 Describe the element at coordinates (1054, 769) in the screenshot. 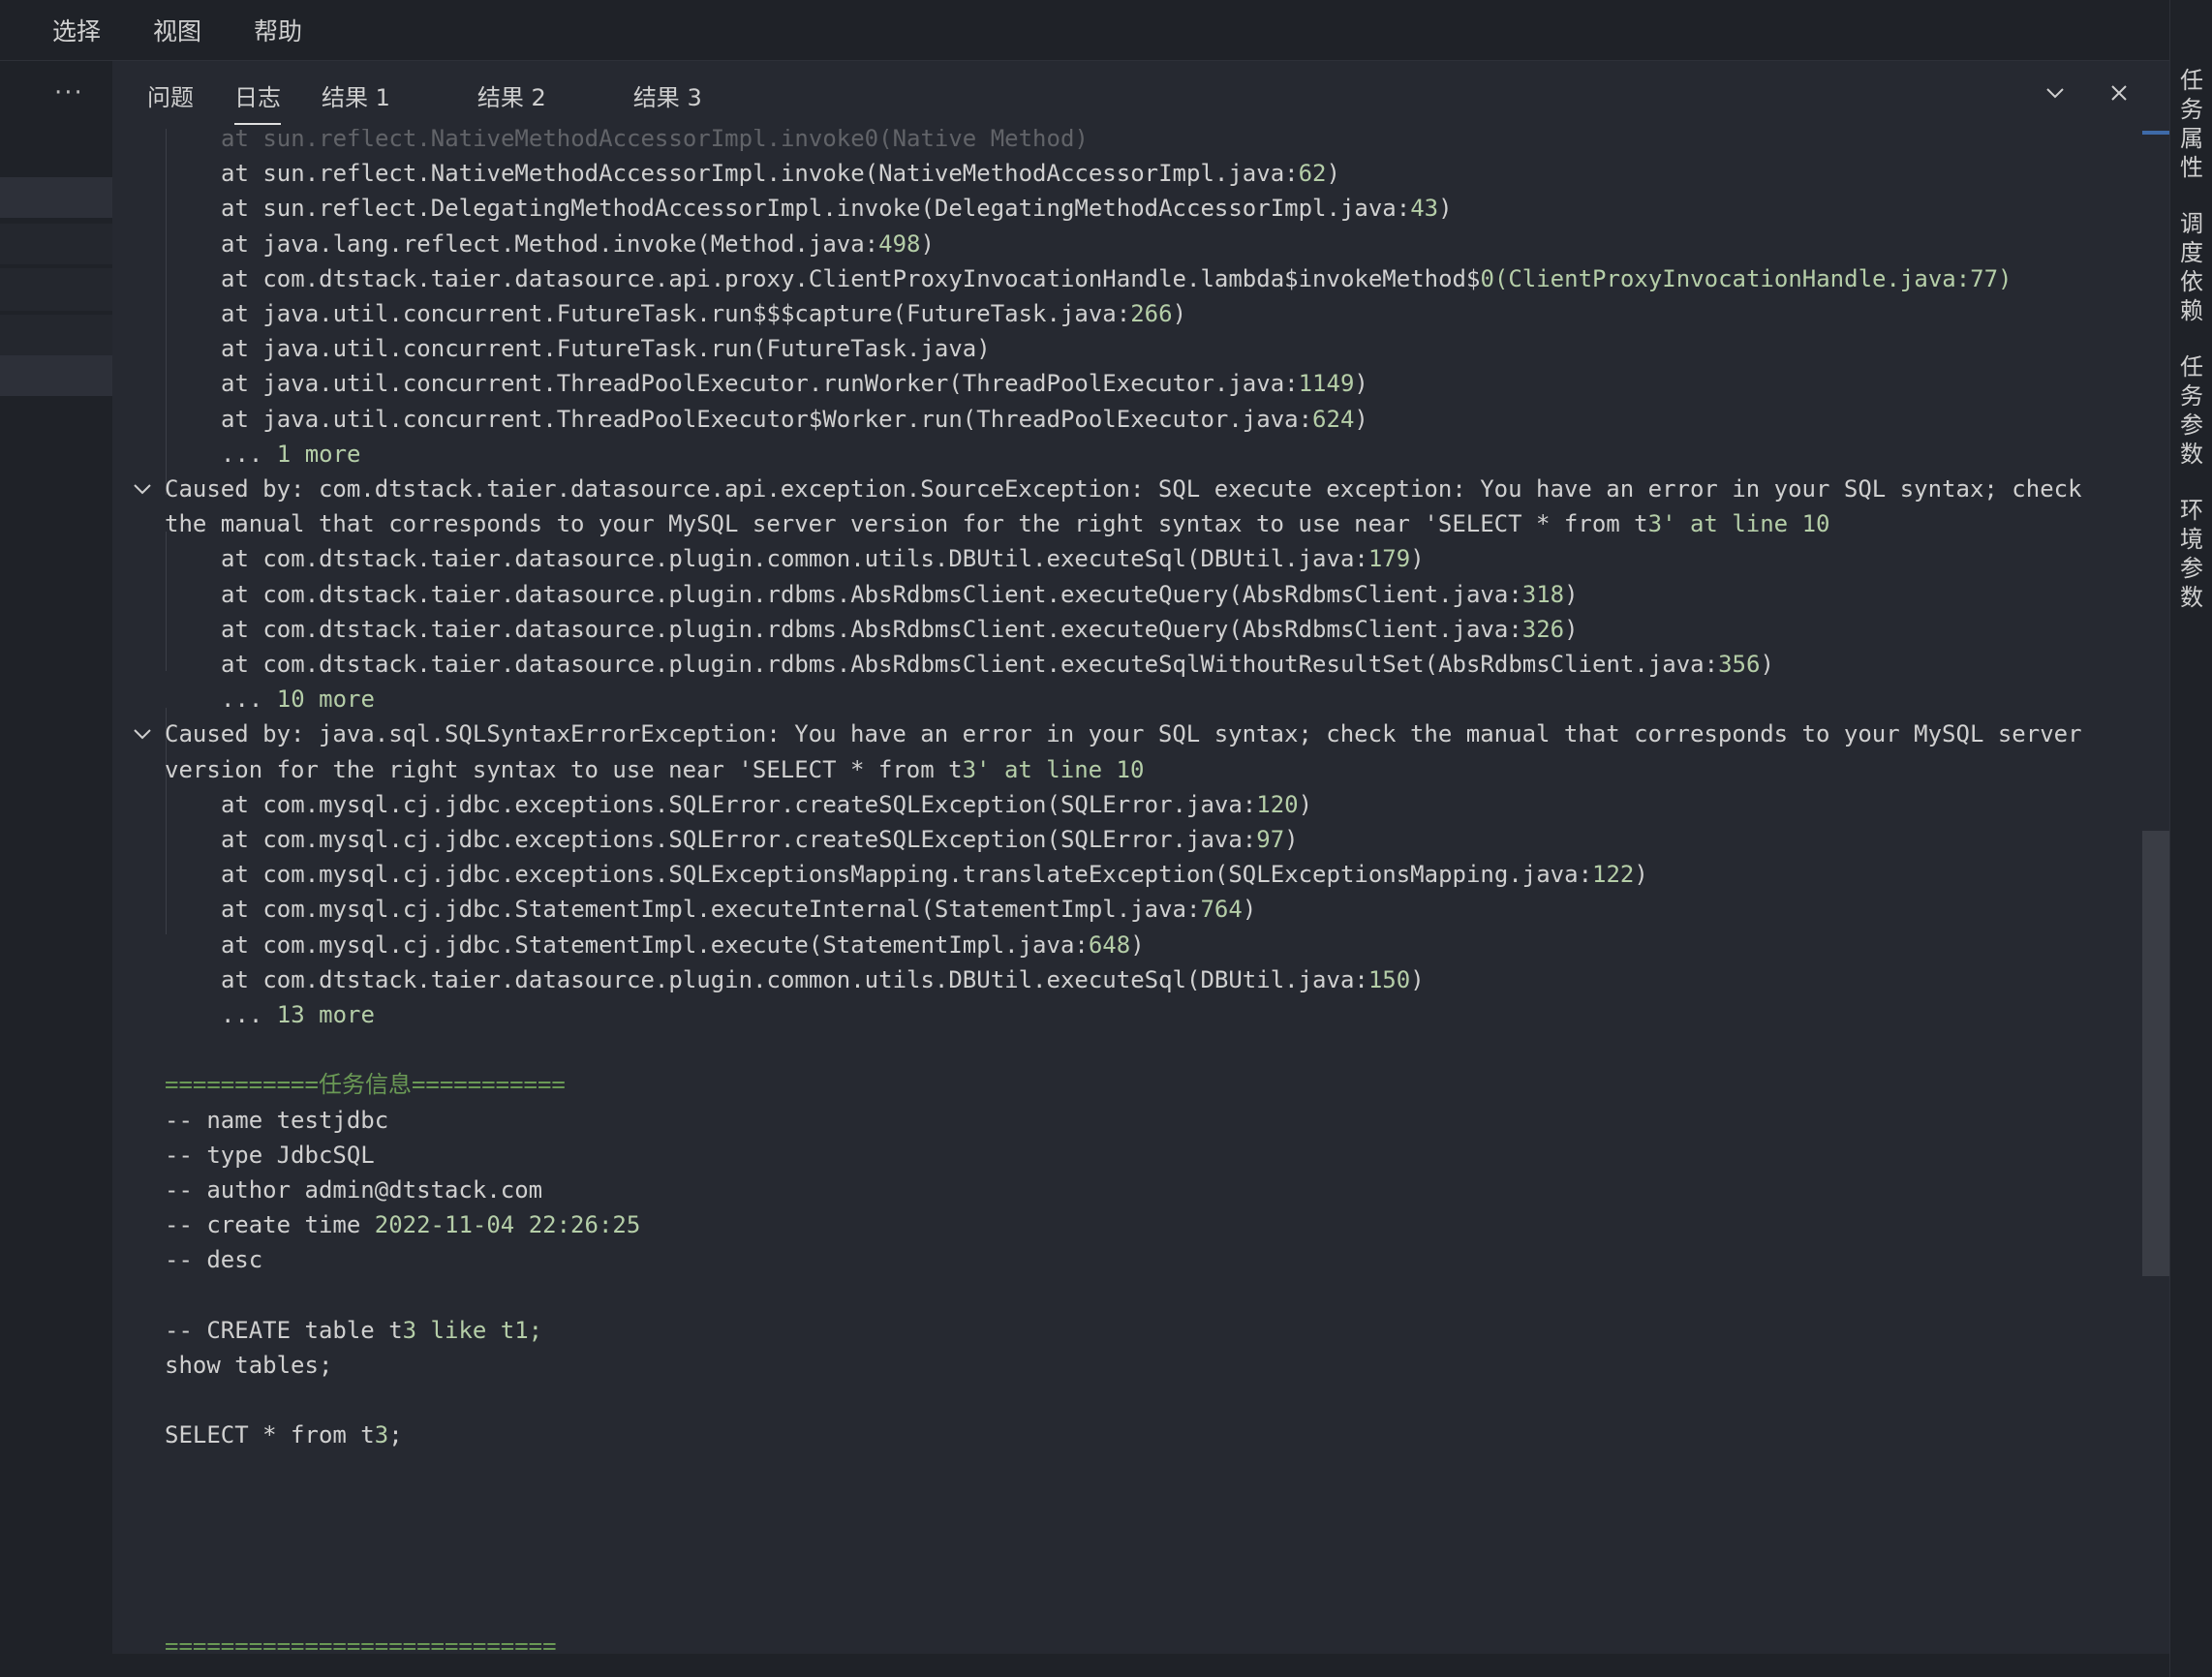

I see `log-number: 3' at line 10` at that location.